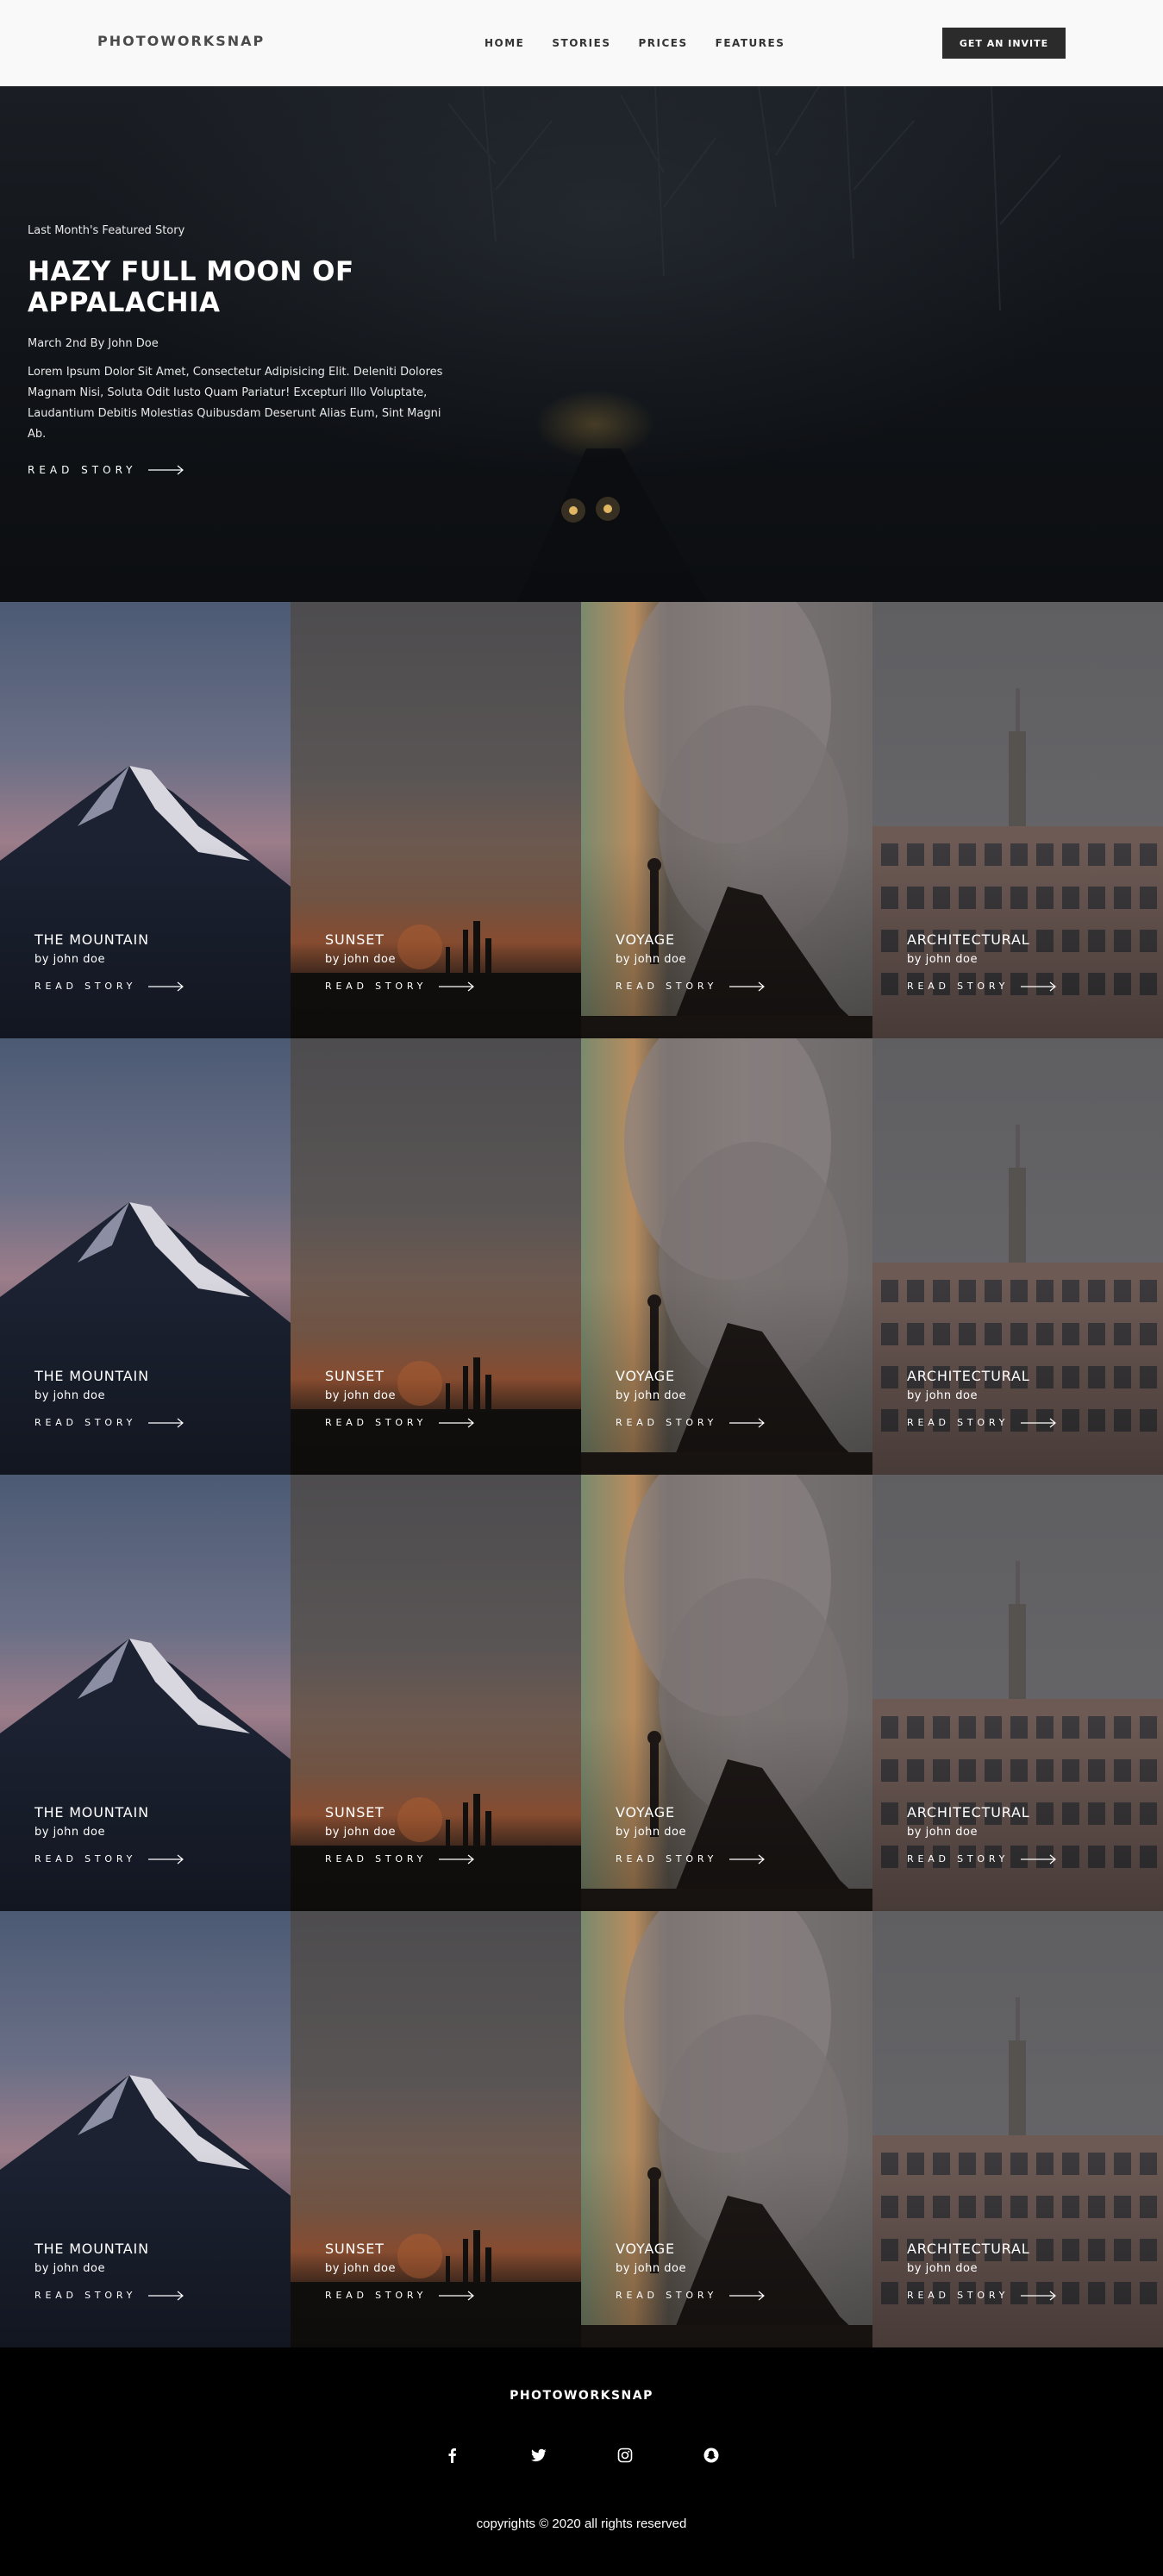 Image resolution: width=1163 pixels, height=2576 pixels. I want to click on facebook-icon, so click(452, 2455).